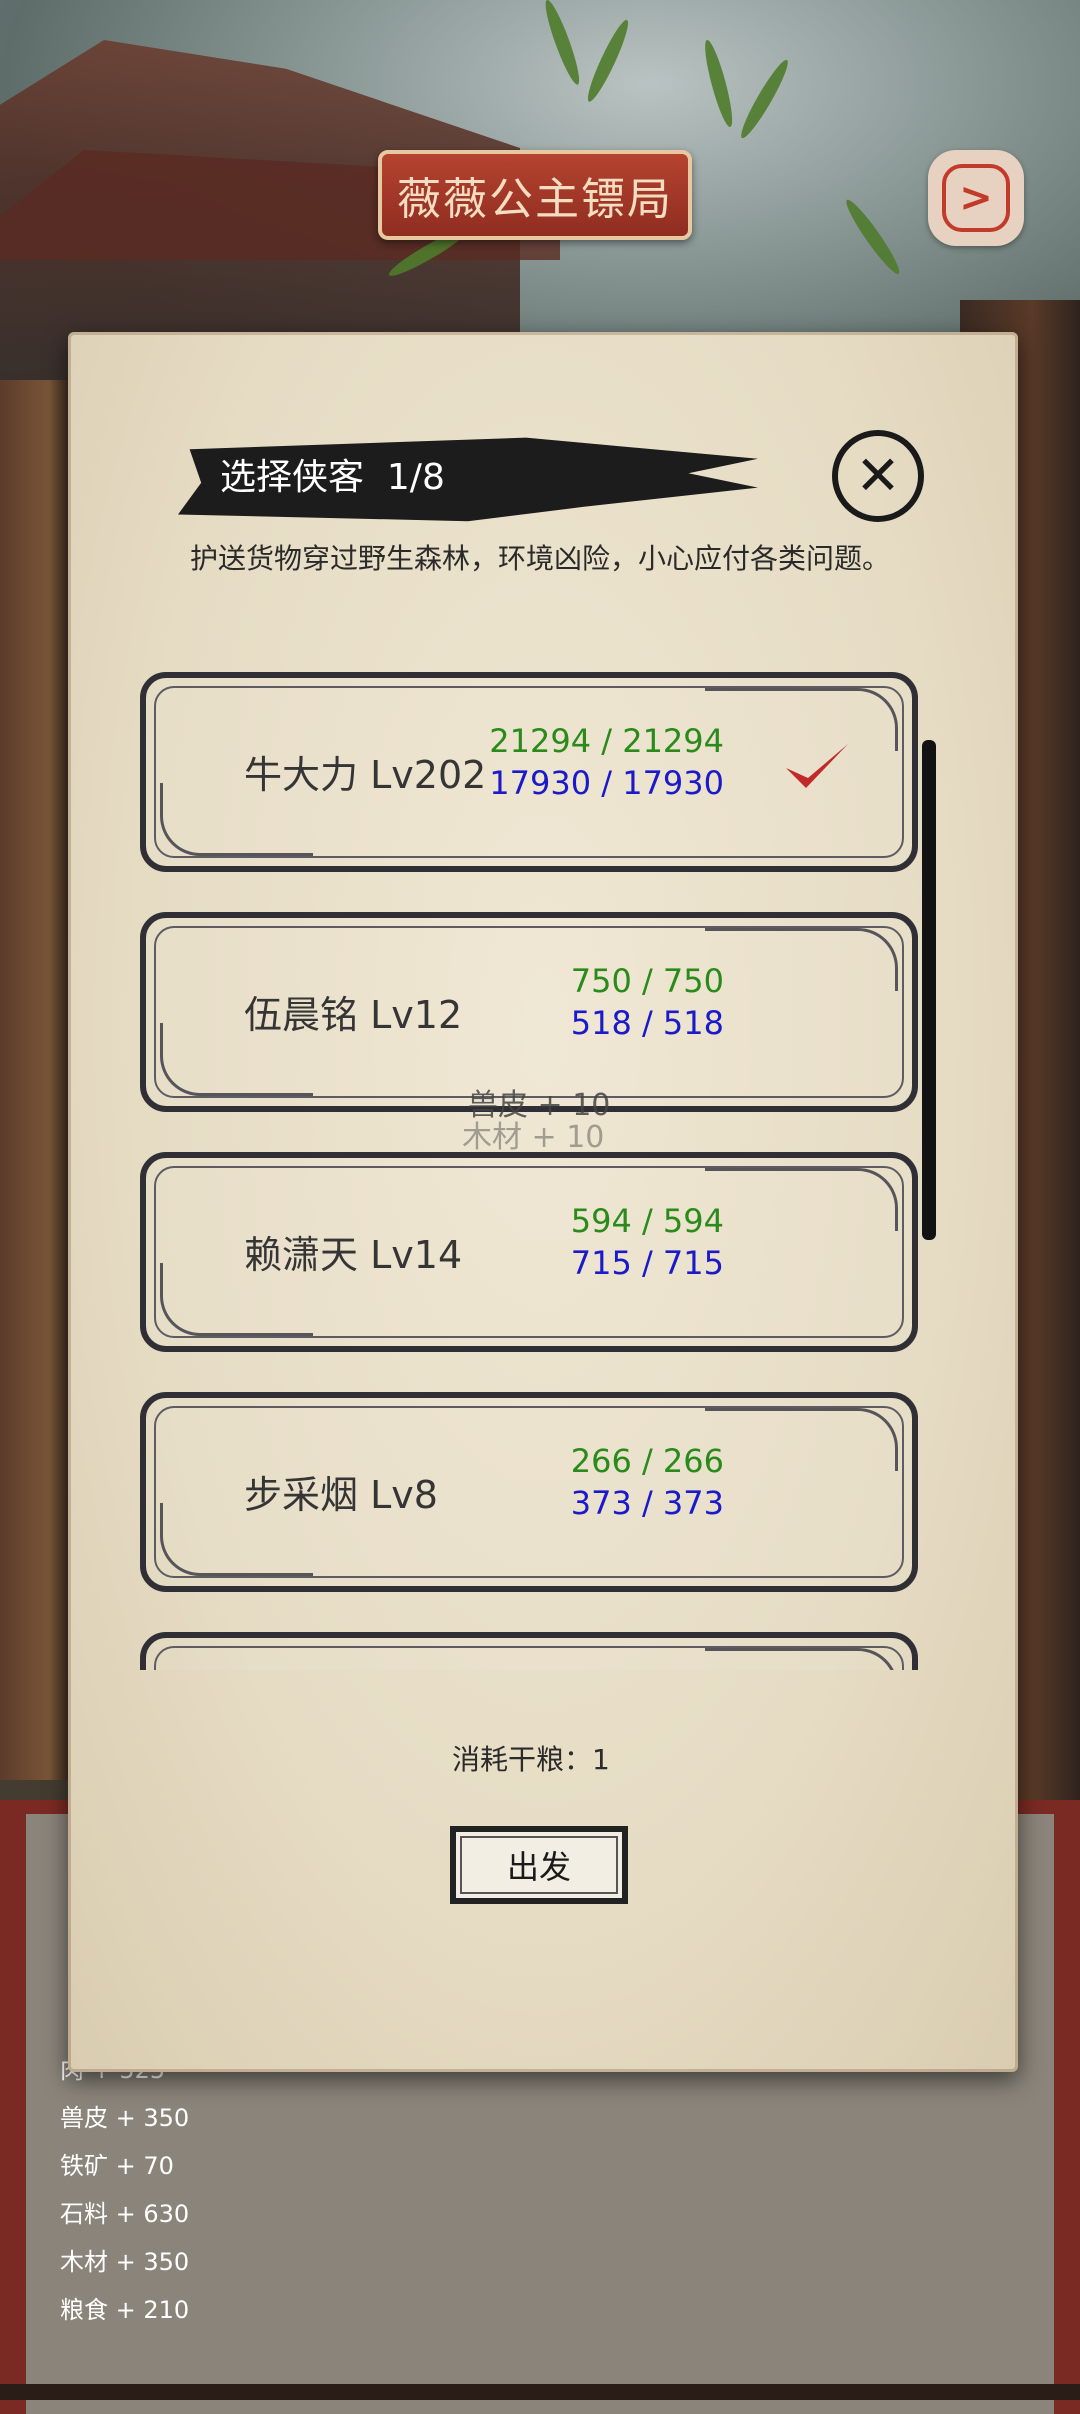 This screenshot has height=2414, width=1080. I want to click on hero-mp: 715 / 715, so click(647, 1263).